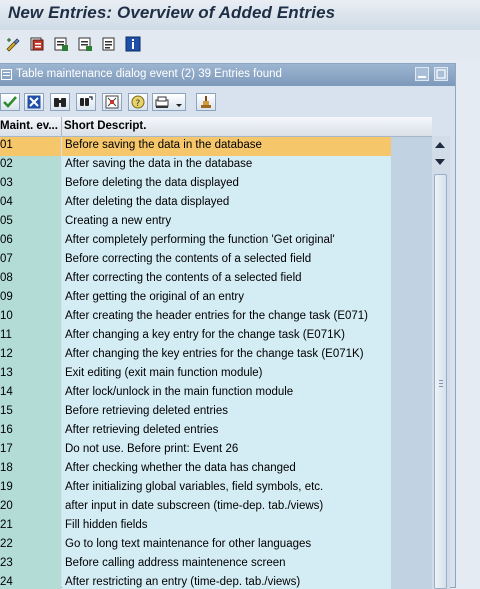  Describe the element at coordinates (6, 392) in the screenshot. I see `cell-maint-event-value: 14` at that location.